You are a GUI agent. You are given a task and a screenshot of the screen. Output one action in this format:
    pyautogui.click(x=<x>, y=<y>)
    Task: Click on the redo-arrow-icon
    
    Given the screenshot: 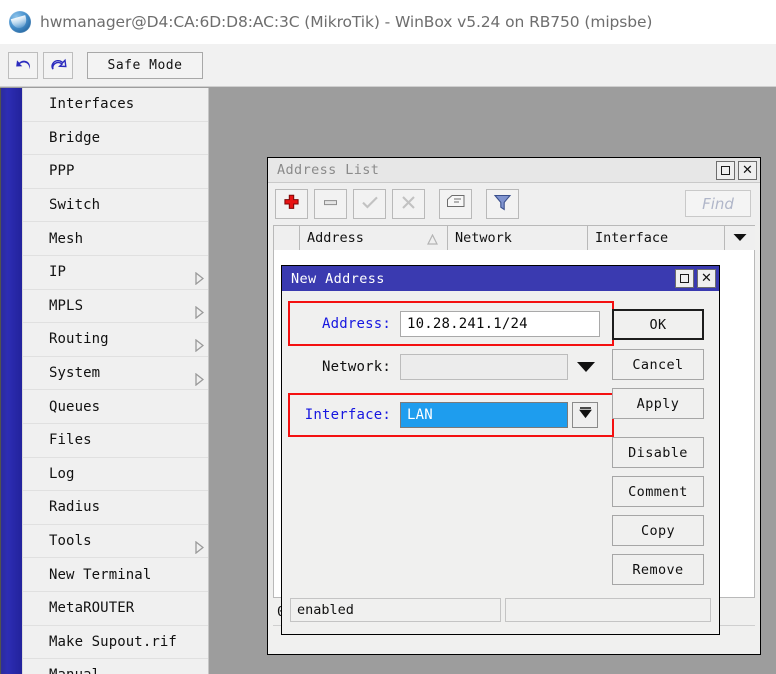 What is the action you would take?
    pyautogui.click(x=58, y=65)
    